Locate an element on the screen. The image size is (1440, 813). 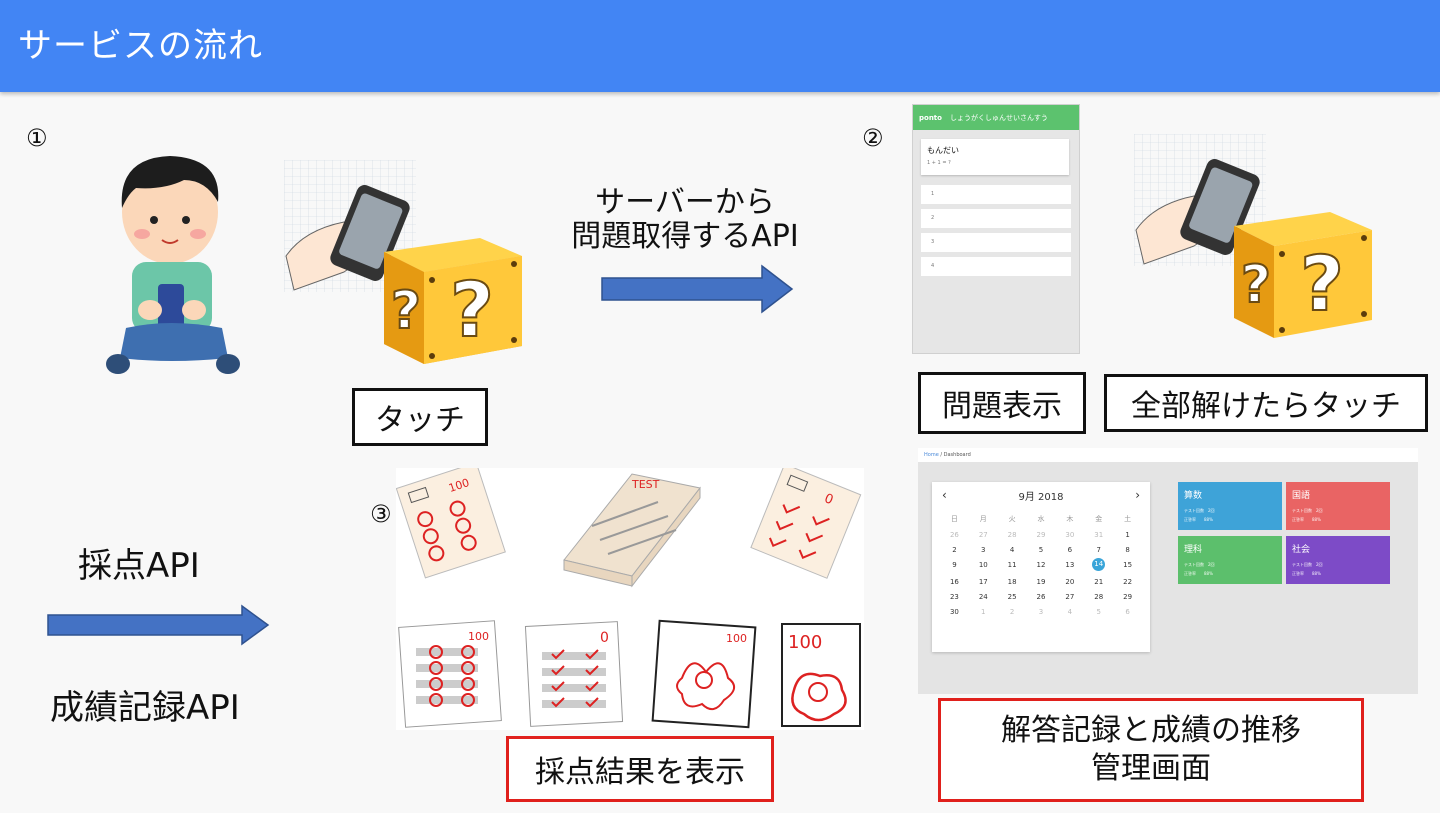
calendar-day: 20 is located at coordinates (1069, 582).